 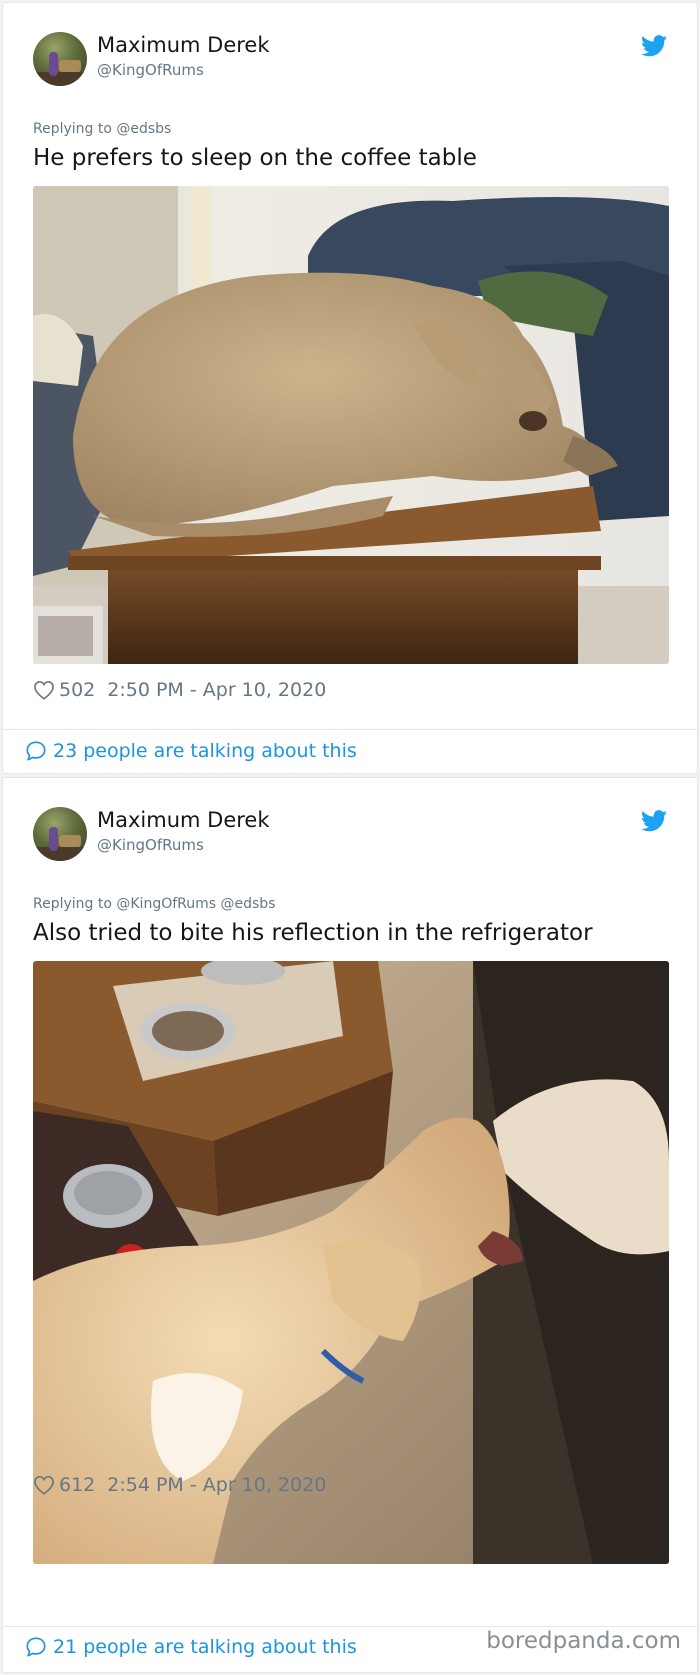 What do you see at coordinates (216, 690) in the screenshot?
I see `tweet-timestamp: 2:50 PM - Apr 10, 2020` at bounding box center [216, 690].